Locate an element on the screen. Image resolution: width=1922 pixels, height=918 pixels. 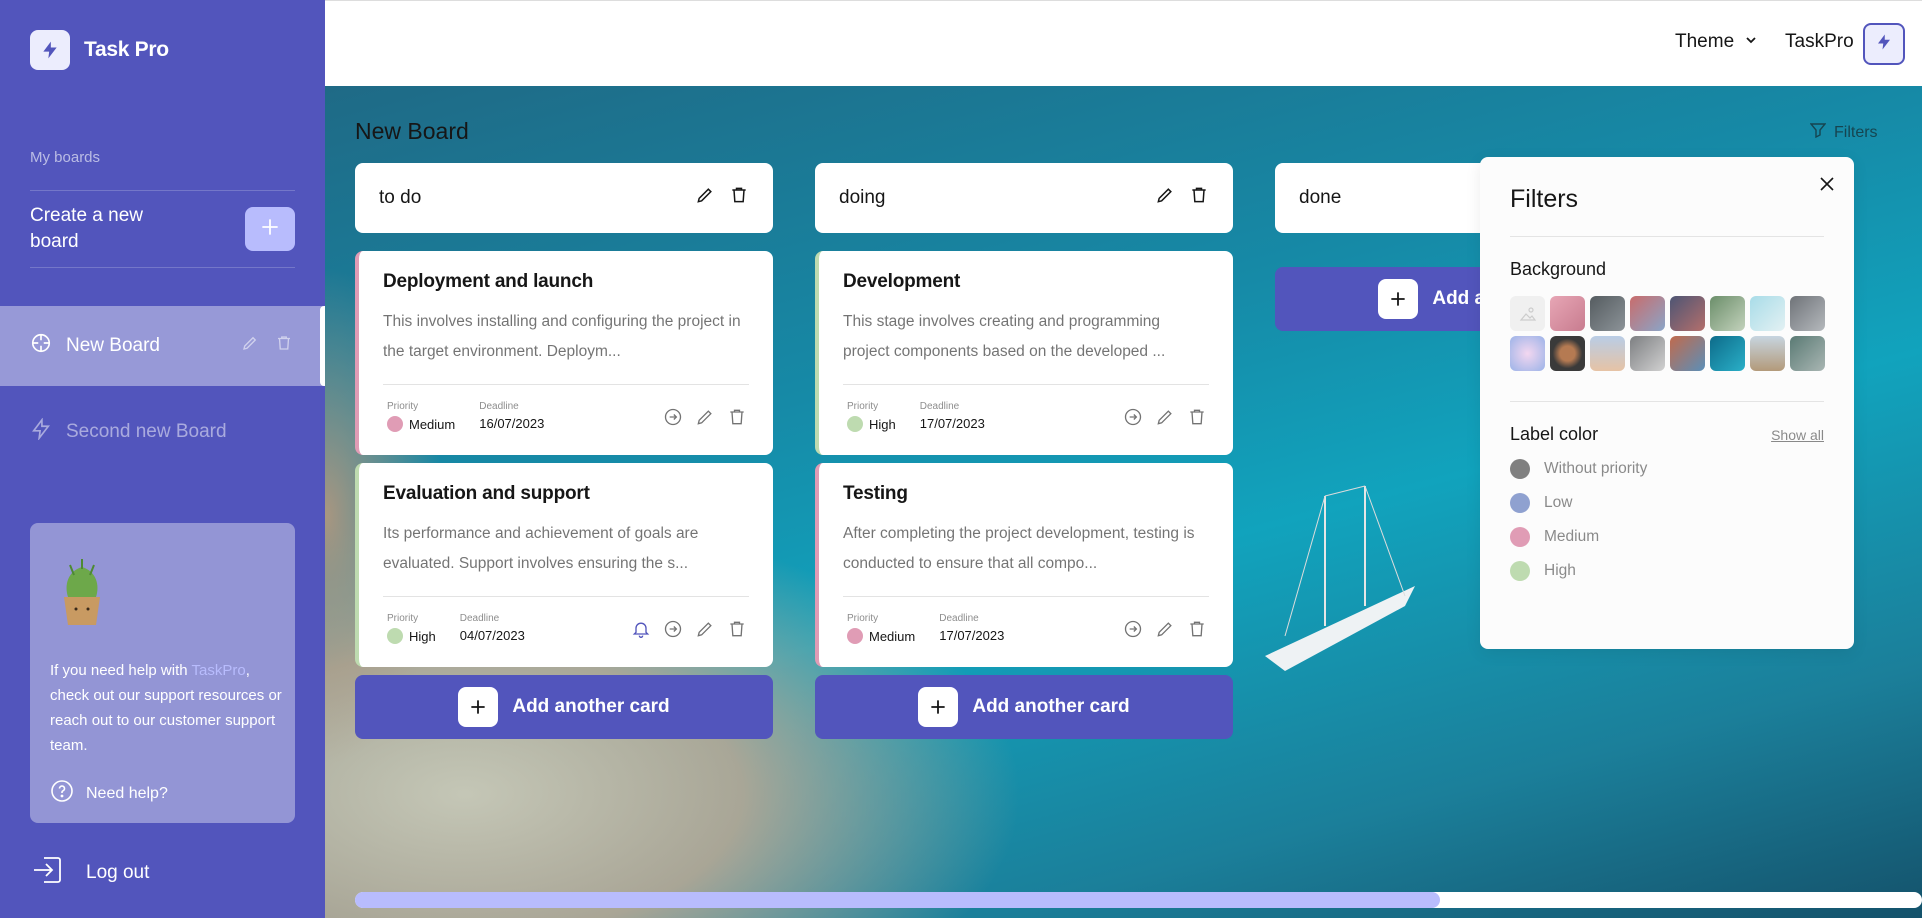
logout-button: Log out is located at coordinates (89, 873).